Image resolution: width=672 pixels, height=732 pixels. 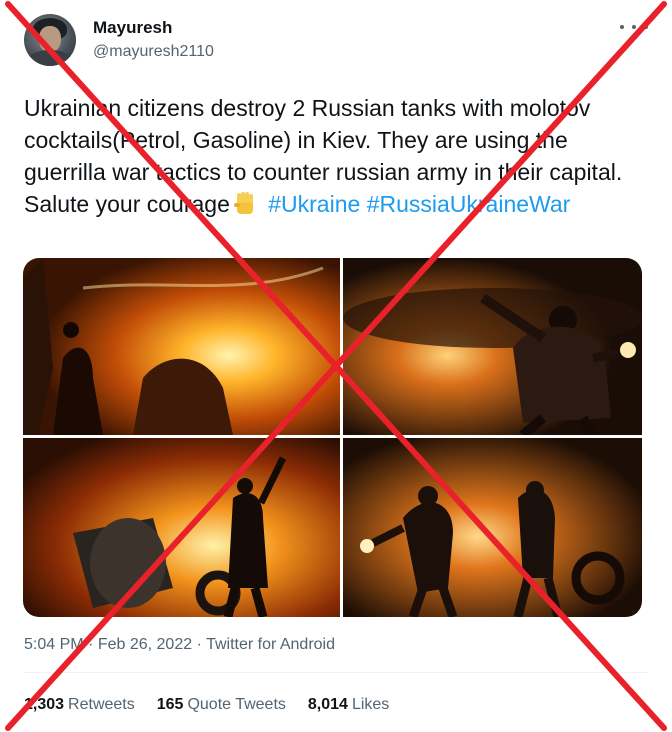 I want to click on avatar-shoulders, so click(x=50, y=58).